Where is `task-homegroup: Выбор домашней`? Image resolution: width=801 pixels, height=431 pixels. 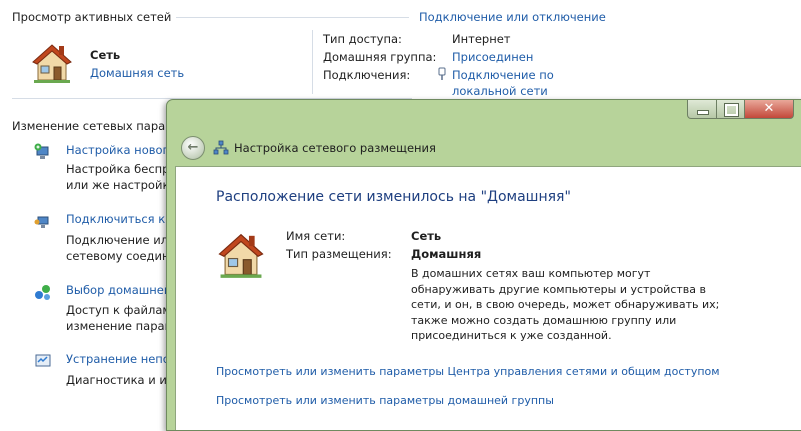 task-homegroup: Выбор домашней is located at coordinates (118, 290).